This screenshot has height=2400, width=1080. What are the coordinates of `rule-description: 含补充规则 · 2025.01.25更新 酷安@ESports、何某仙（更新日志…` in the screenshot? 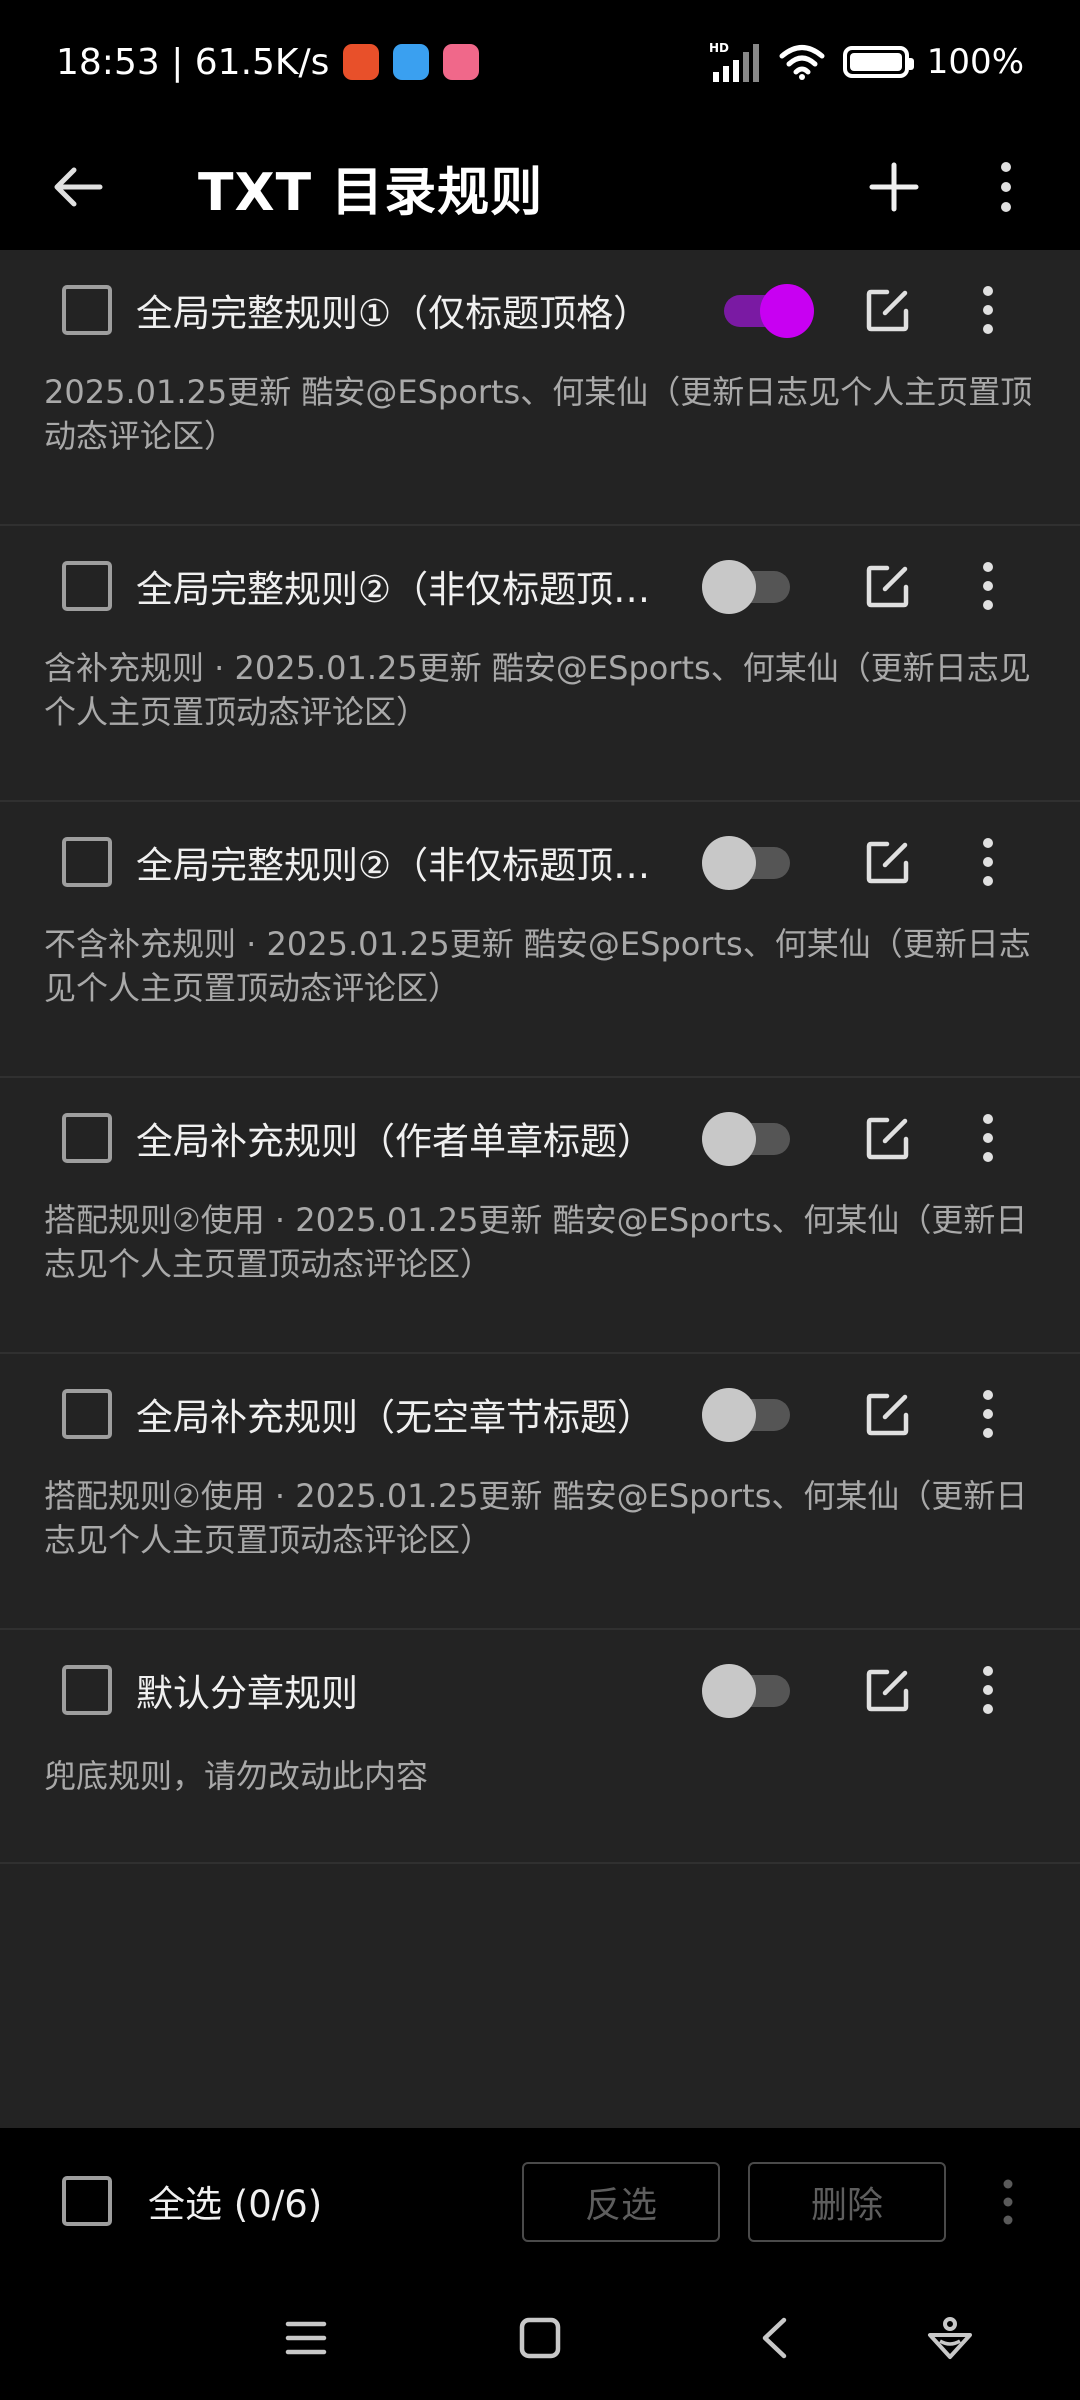 It's located at (537, 690).